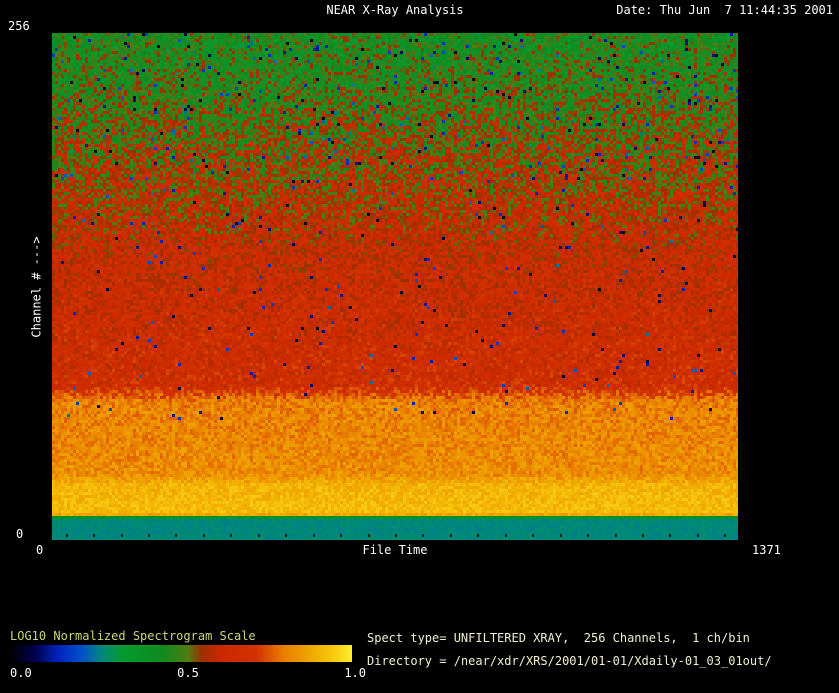 The width and height of the screenshot is (839, 693). What do you see at coordinates (19, 26) in the screenshot?
I see `y-axis-max-label: 256` at bounding box center [19, 26].